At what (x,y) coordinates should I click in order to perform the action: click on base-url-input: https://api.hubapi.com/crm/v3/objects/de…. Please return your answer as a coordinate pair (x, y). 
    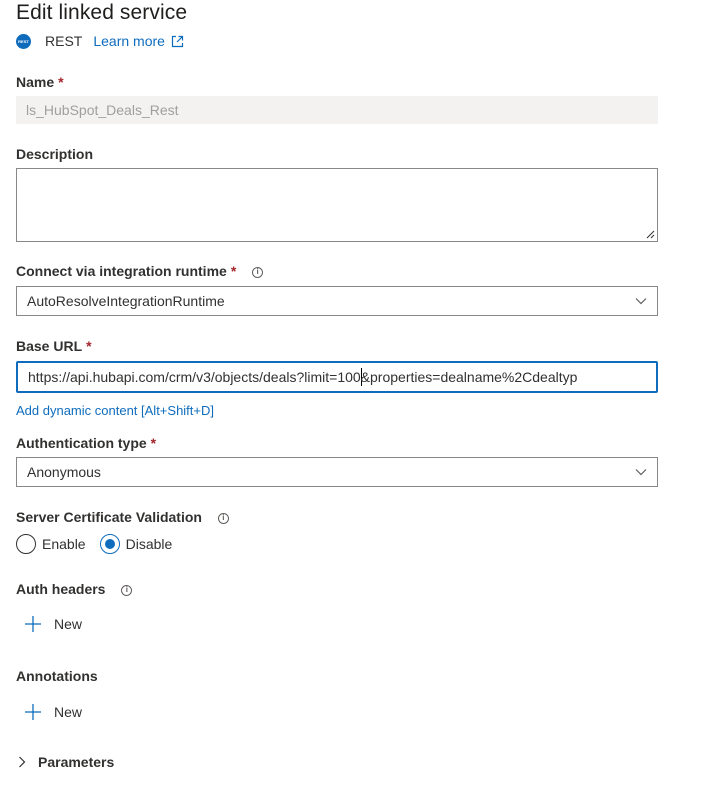
    Looking at the image, I should click on (337, 377).